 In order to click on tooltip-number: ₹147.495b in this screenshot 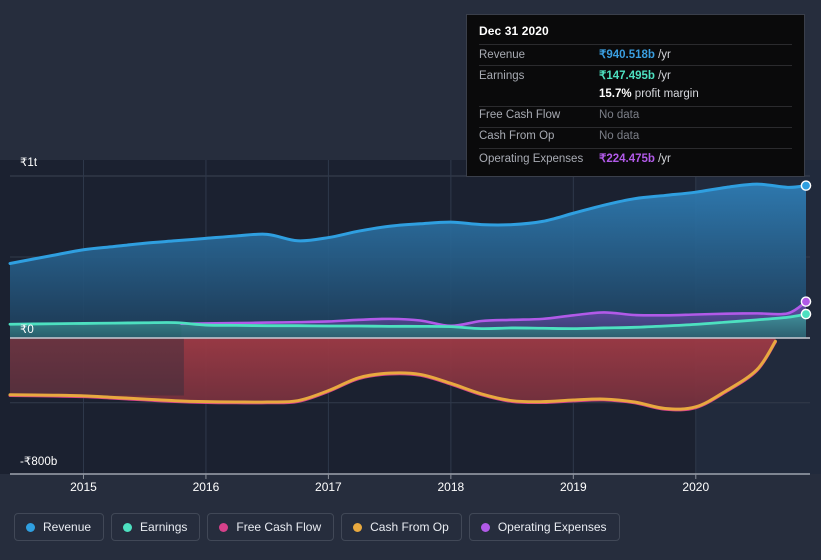, I will do `click(627, 76)`.